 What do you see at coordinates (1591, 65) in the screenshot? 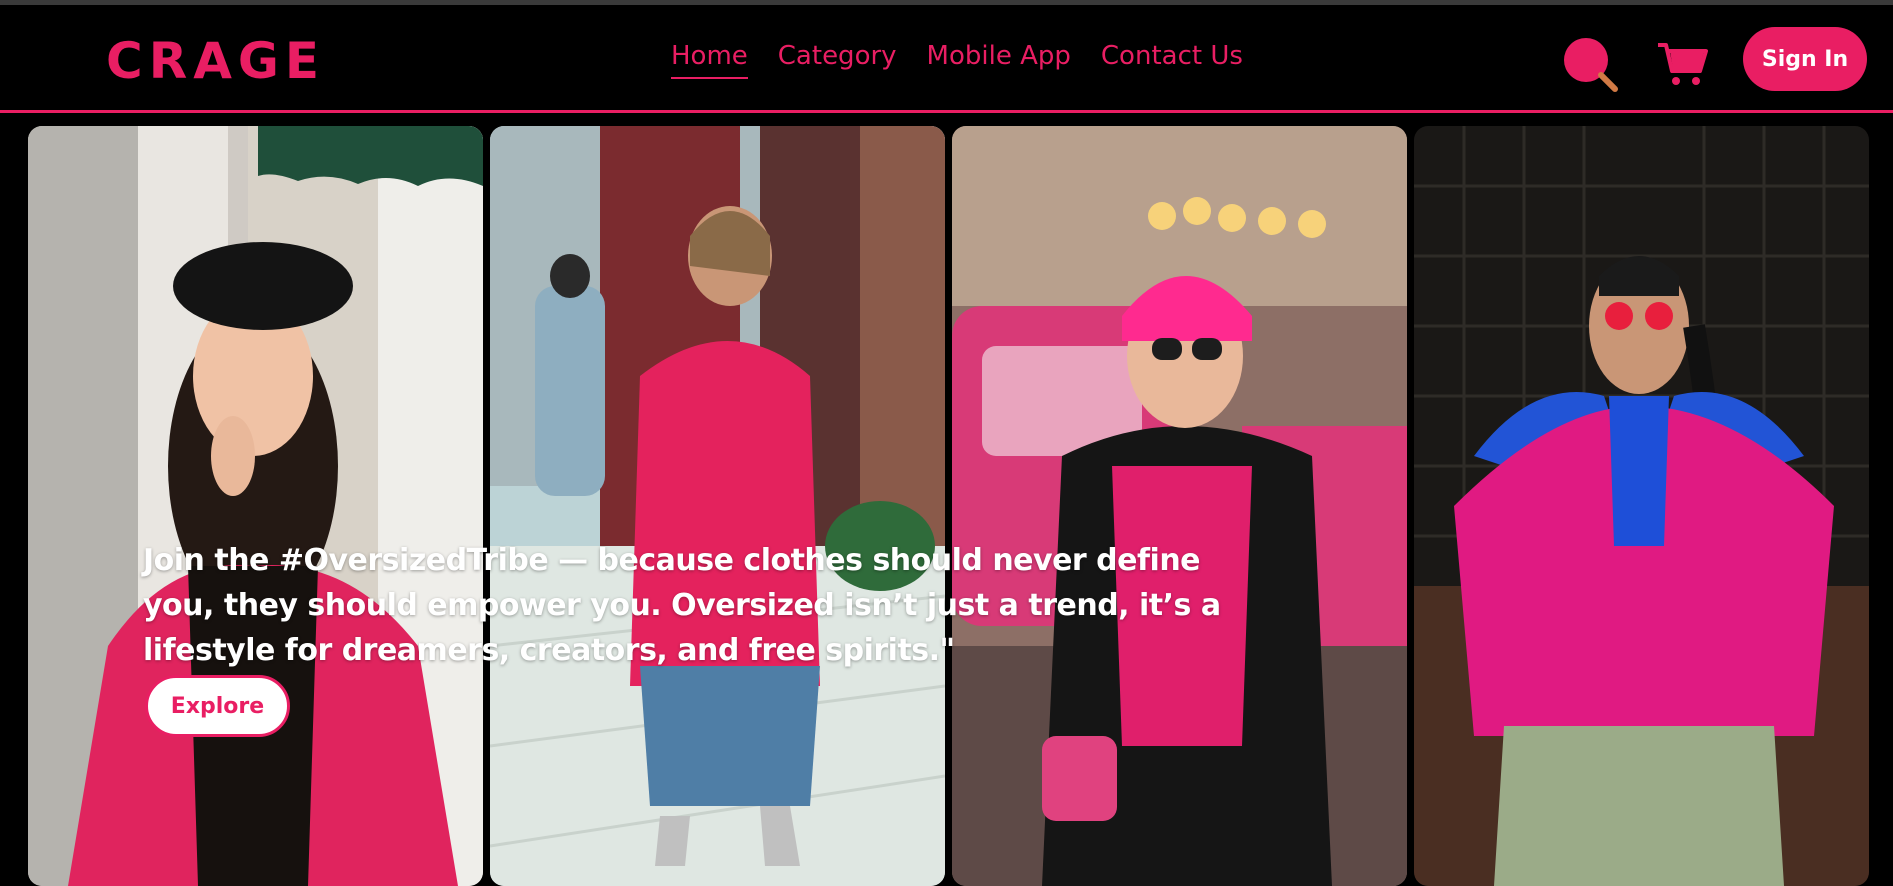
I see `search-icon` at bounding box center [1591, 65].